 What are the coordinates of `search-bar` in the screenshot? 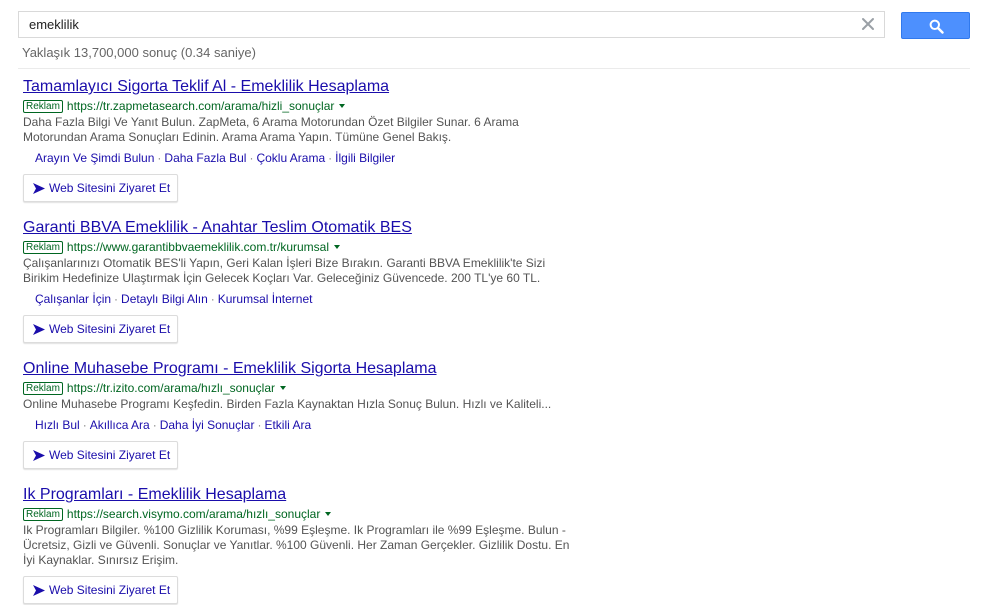 It's located at (451, 24).